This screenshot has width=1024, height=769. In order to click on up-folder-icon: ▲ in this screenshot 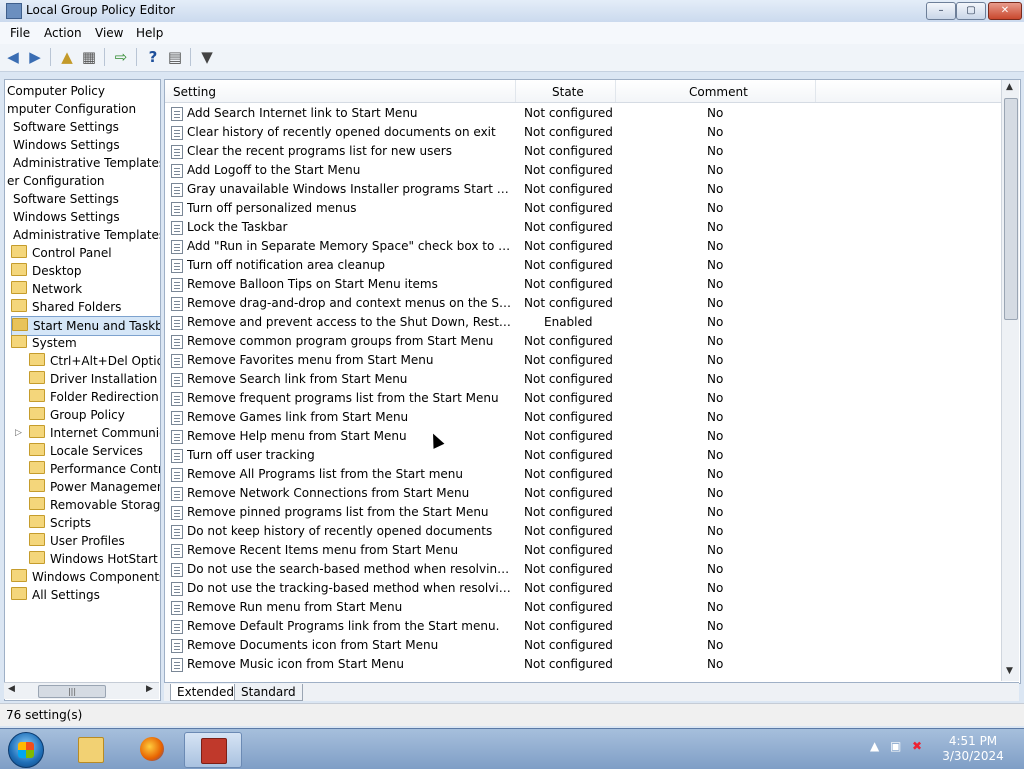, I will do `click(67, 57)`.